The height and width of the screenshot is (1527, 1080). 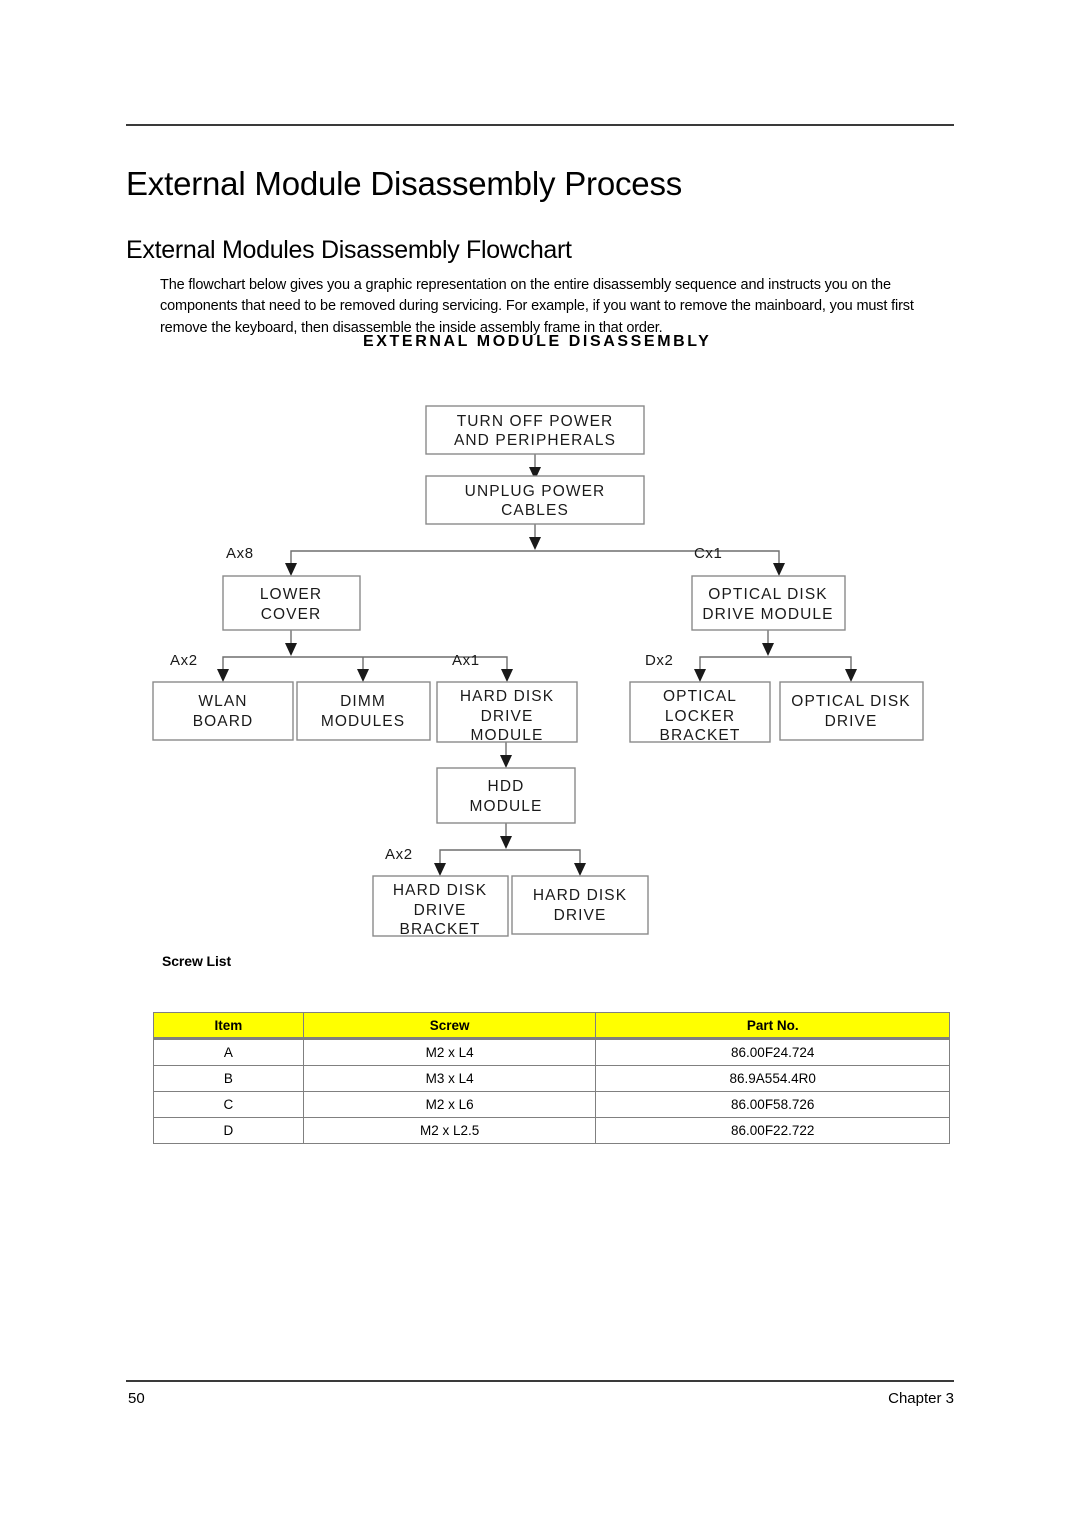 What do you see at coordinates (507, 716) in the screenshot?
I see `node-hdd-drive-module-line2: DRIVE` at bounding box center [507, 716].